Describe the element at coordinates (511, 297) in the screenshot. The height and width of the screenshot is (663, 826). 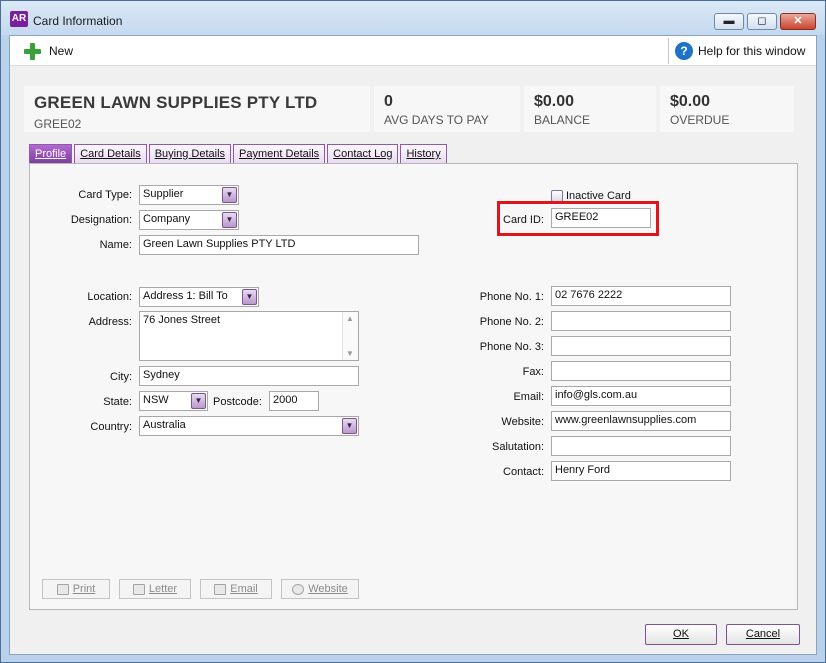
I see `phone1-label: Phone No. 1:` at that location.